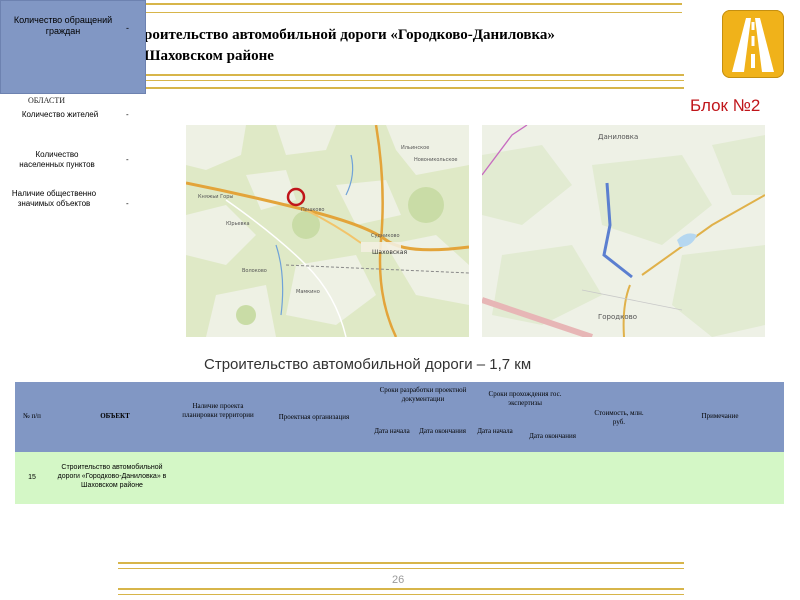 The image size is (800, 600). I want to click on map-label-pashkovo: Пашково, so click(312, 210).